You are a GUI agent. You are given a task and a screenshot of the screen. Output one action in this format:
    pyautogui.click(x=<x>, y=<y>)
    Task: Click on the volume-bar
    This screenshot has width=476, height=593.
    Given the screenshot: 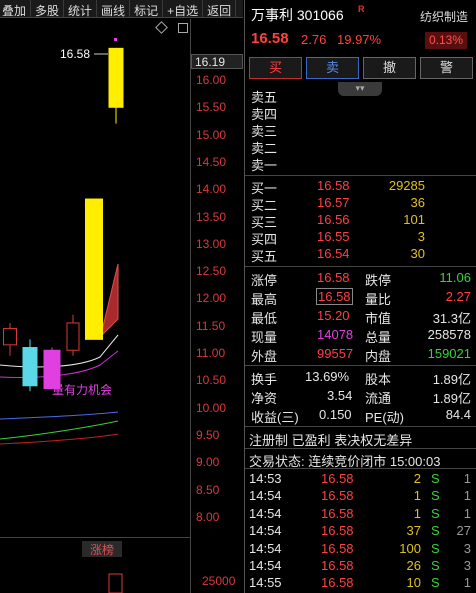 What is the action you would take?
    pyautogui.click(x=115, y=583)
    